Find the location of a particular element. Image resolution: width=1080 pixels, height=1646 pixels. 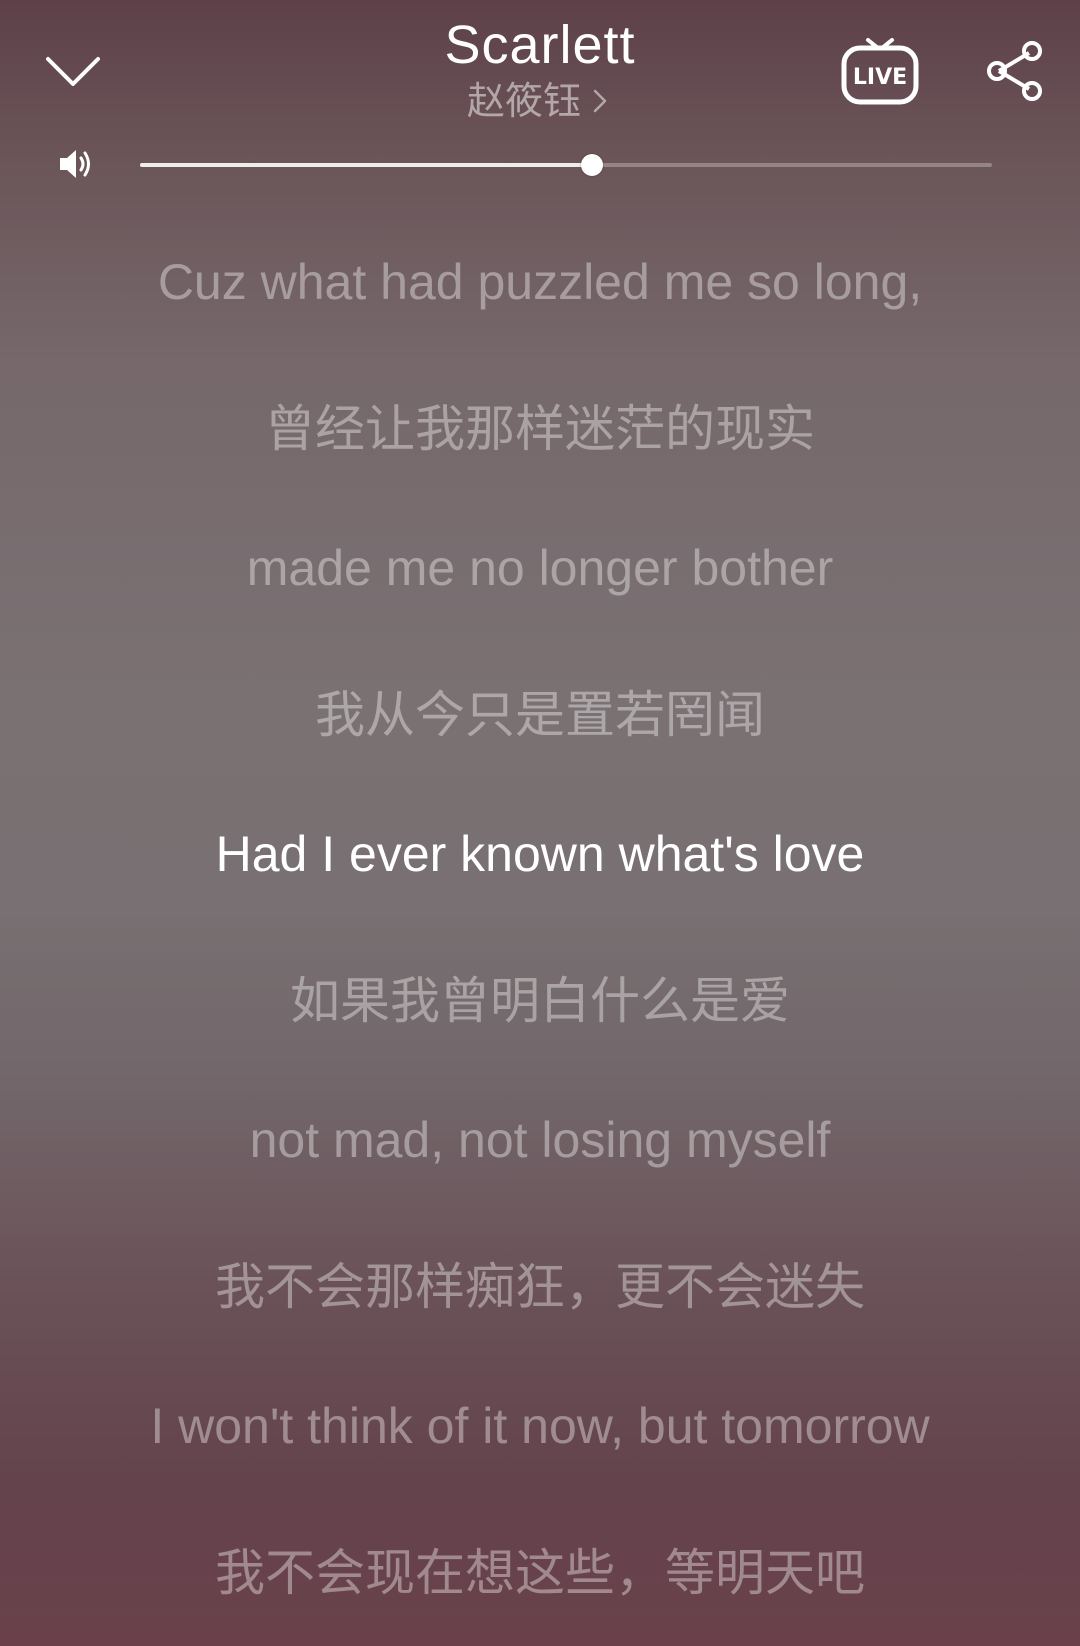

lyric-line-current: Had I ever known what's love is located at coordinates (540, 853).